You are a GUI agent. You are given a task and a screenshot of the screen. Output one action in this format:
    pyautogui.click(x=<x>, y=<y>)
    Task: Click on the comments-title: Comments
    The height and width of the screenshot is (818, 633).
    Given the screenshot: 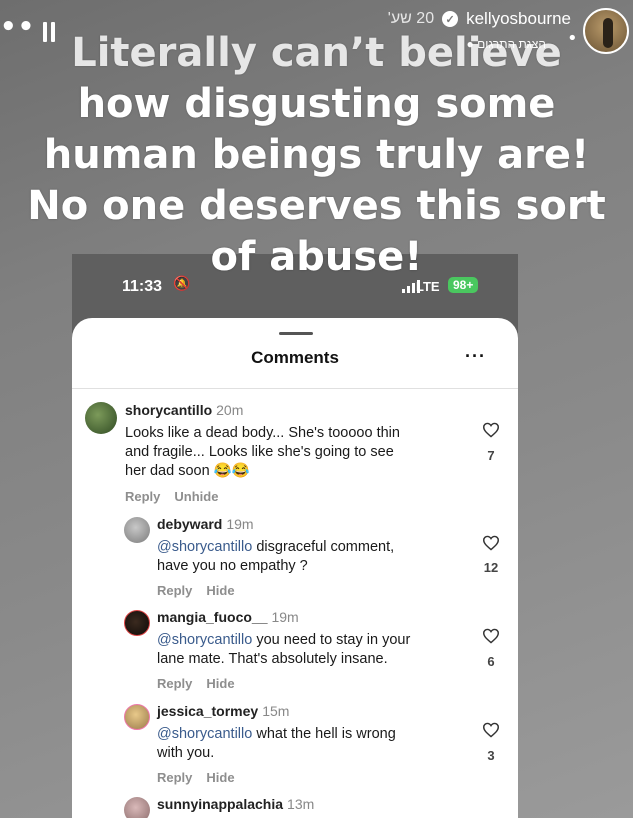 What is the action you would take?
    pyautogui.click(x=295, y=357)
    